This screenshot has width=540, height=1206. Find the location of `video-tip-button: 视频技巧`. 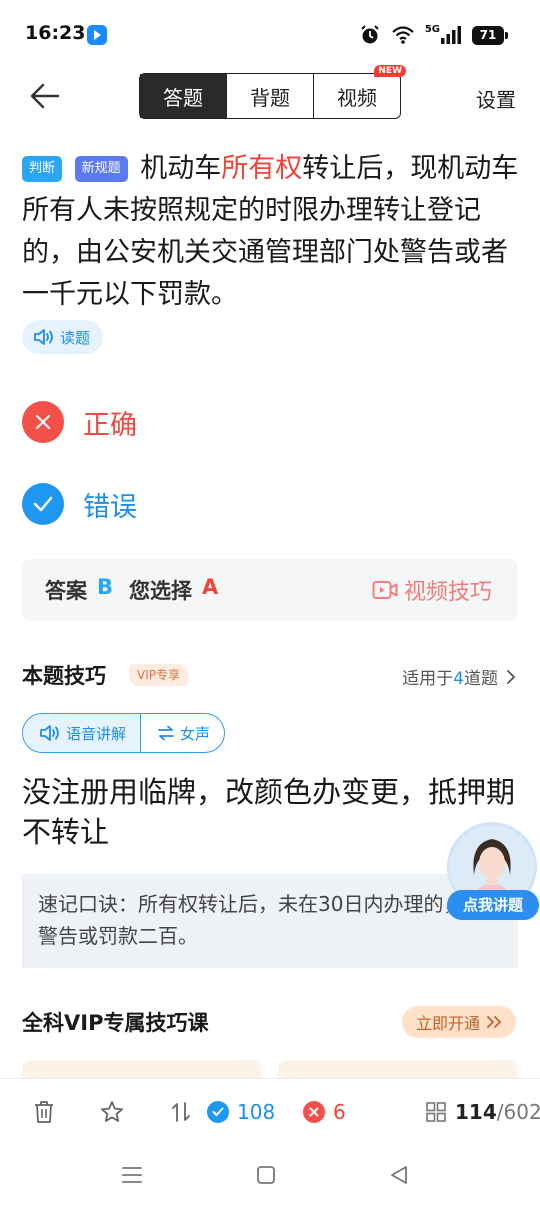

video-tip-button: 视频技巧 is located at coordinates (432, 590).